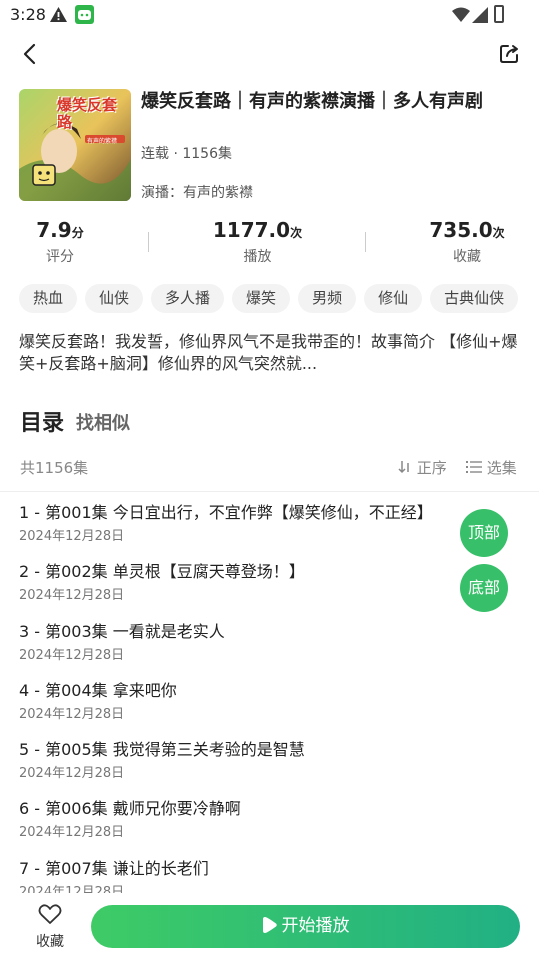 This screenshot has height=958, width=539. Describe the element at coordinates (474, 467) in the screenshot. I see `list-icon` at that location.